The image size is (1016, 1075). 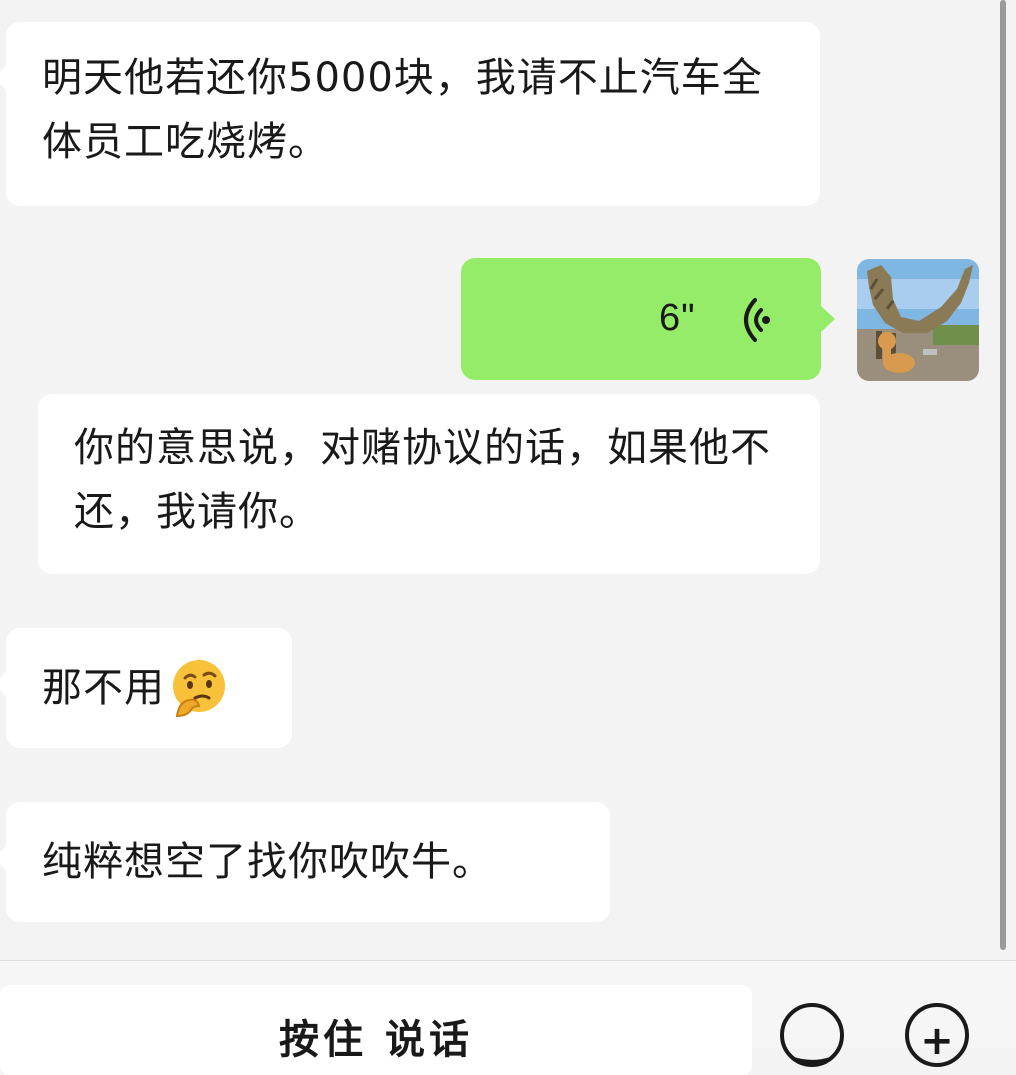 I want to click on avatar, so click(x=918, y=320).